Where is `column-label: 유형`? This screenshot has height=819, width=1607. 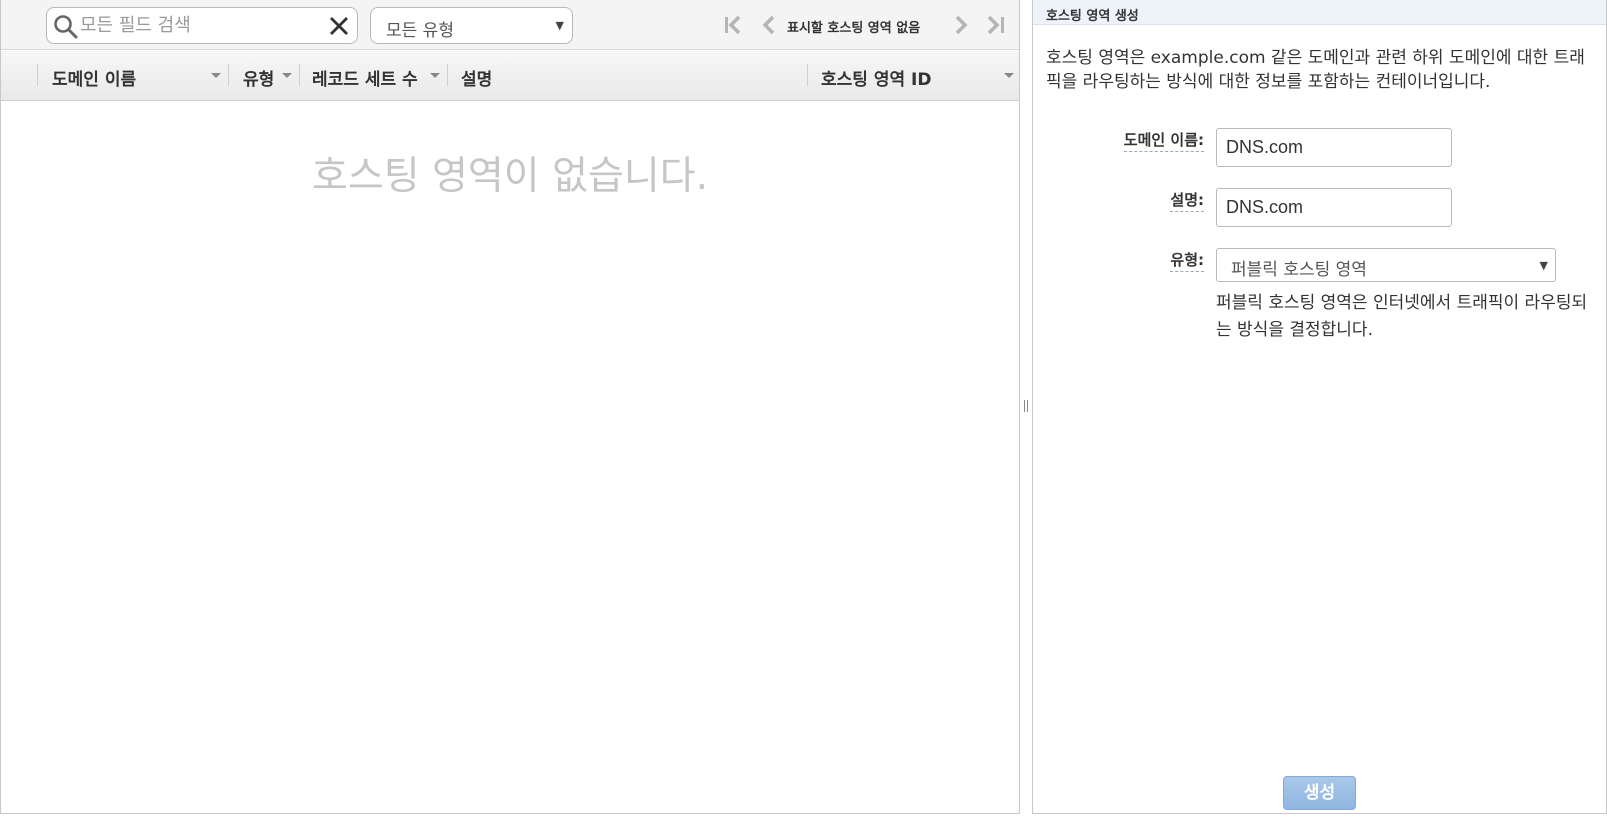
column-label: 유형 is located at coordinates (259, 80).